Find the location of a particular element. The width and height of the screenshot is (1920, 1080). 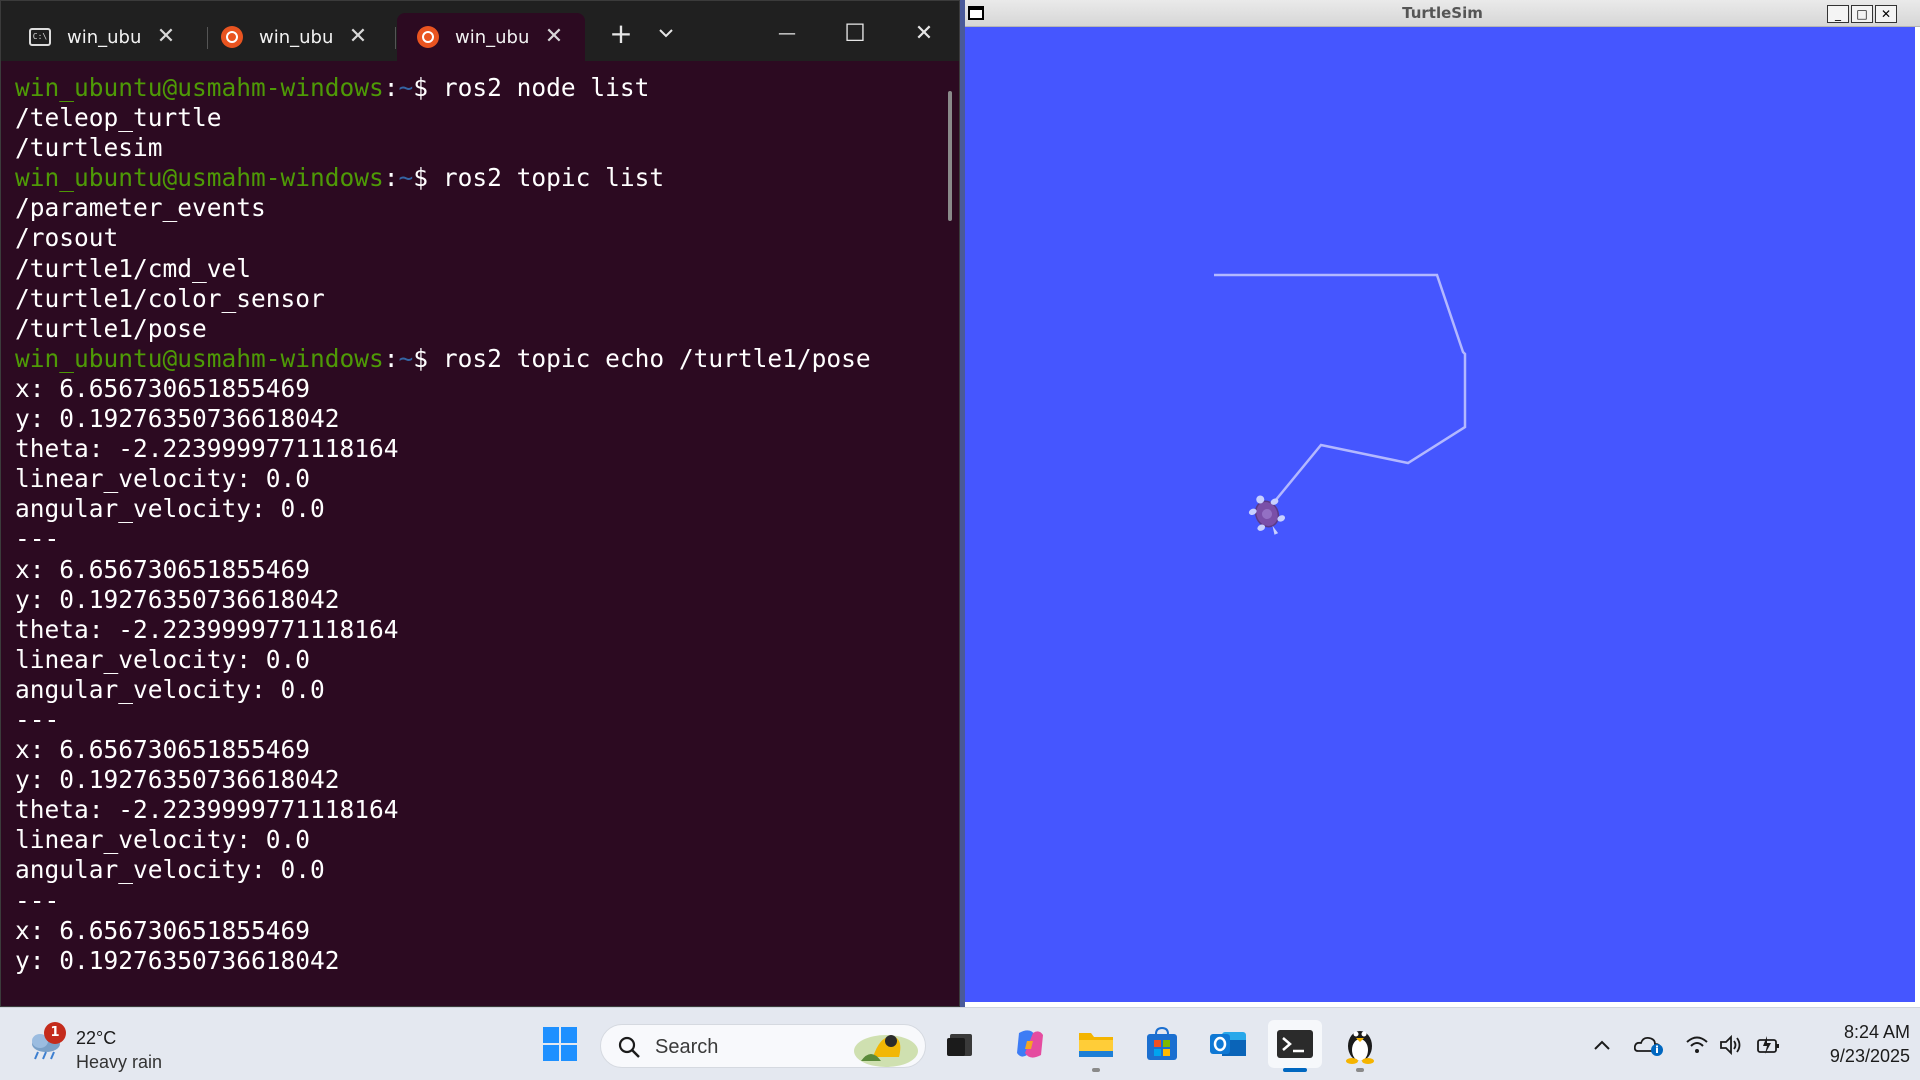

wifi-button is located at coordinates (1697, 1045).